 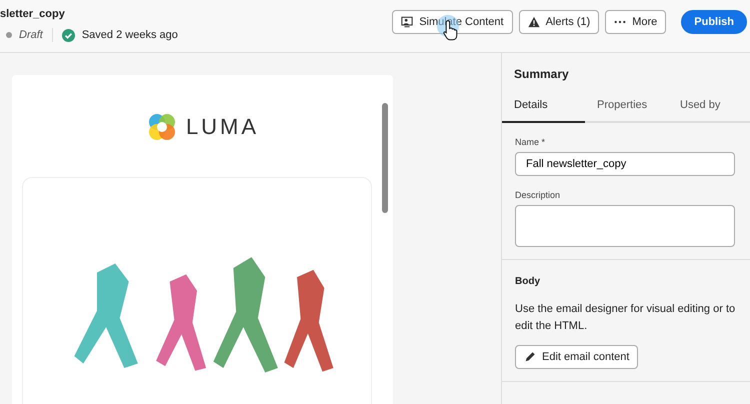 What do you see at coordinates (543, 107) in the screenshot?
I see `tab: Details` at bounding box center [543, 107].